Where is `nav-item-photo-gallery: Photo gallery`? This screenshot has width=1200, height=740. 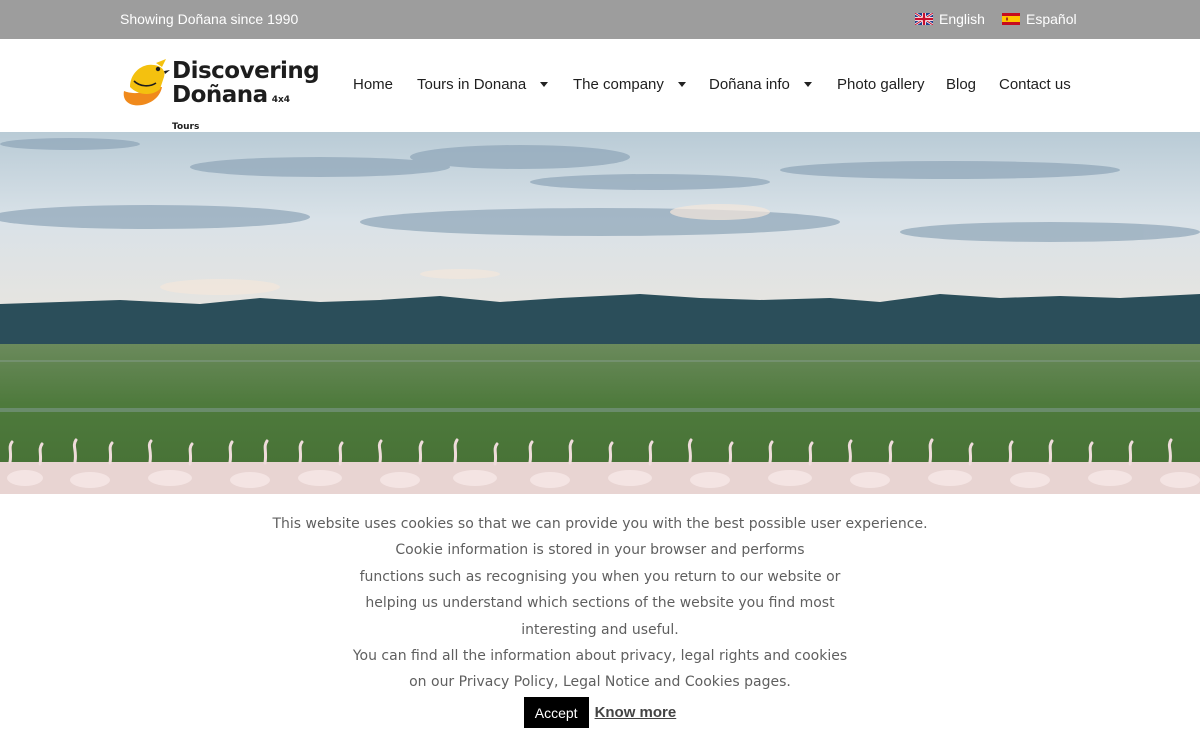
nav-item-photo-gallery: Photo gallery is located at coordinates (881, 84).